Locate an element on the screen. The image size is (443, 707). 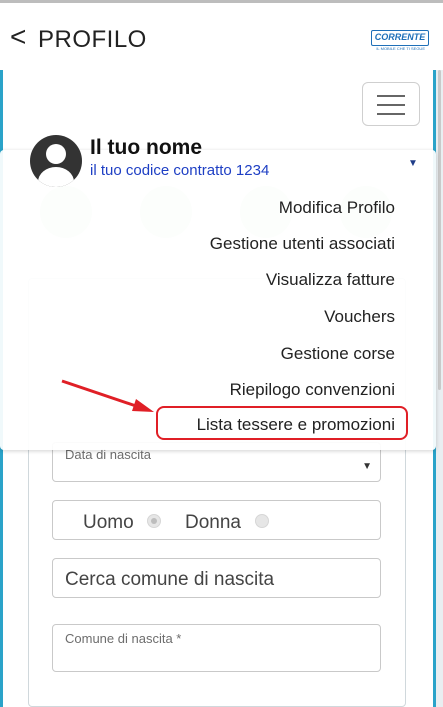
caret-down-icon: ▼ is located at coordinates (367, 466).